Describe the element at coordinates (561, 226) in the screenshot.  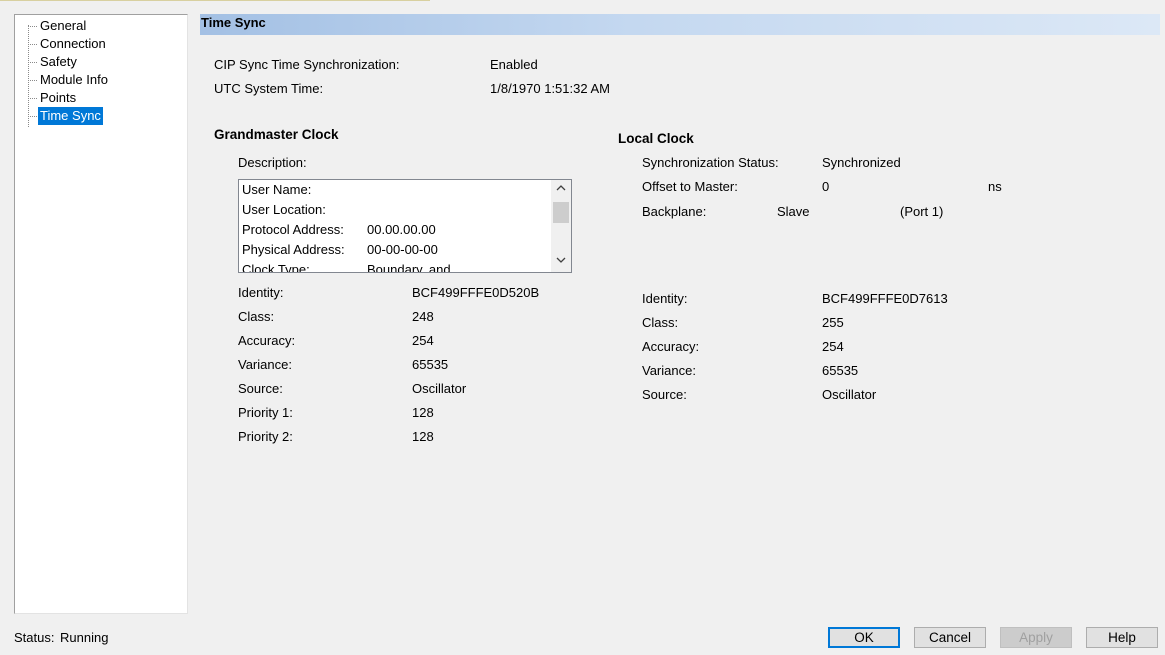
I see `description-scrollbar` at that location.